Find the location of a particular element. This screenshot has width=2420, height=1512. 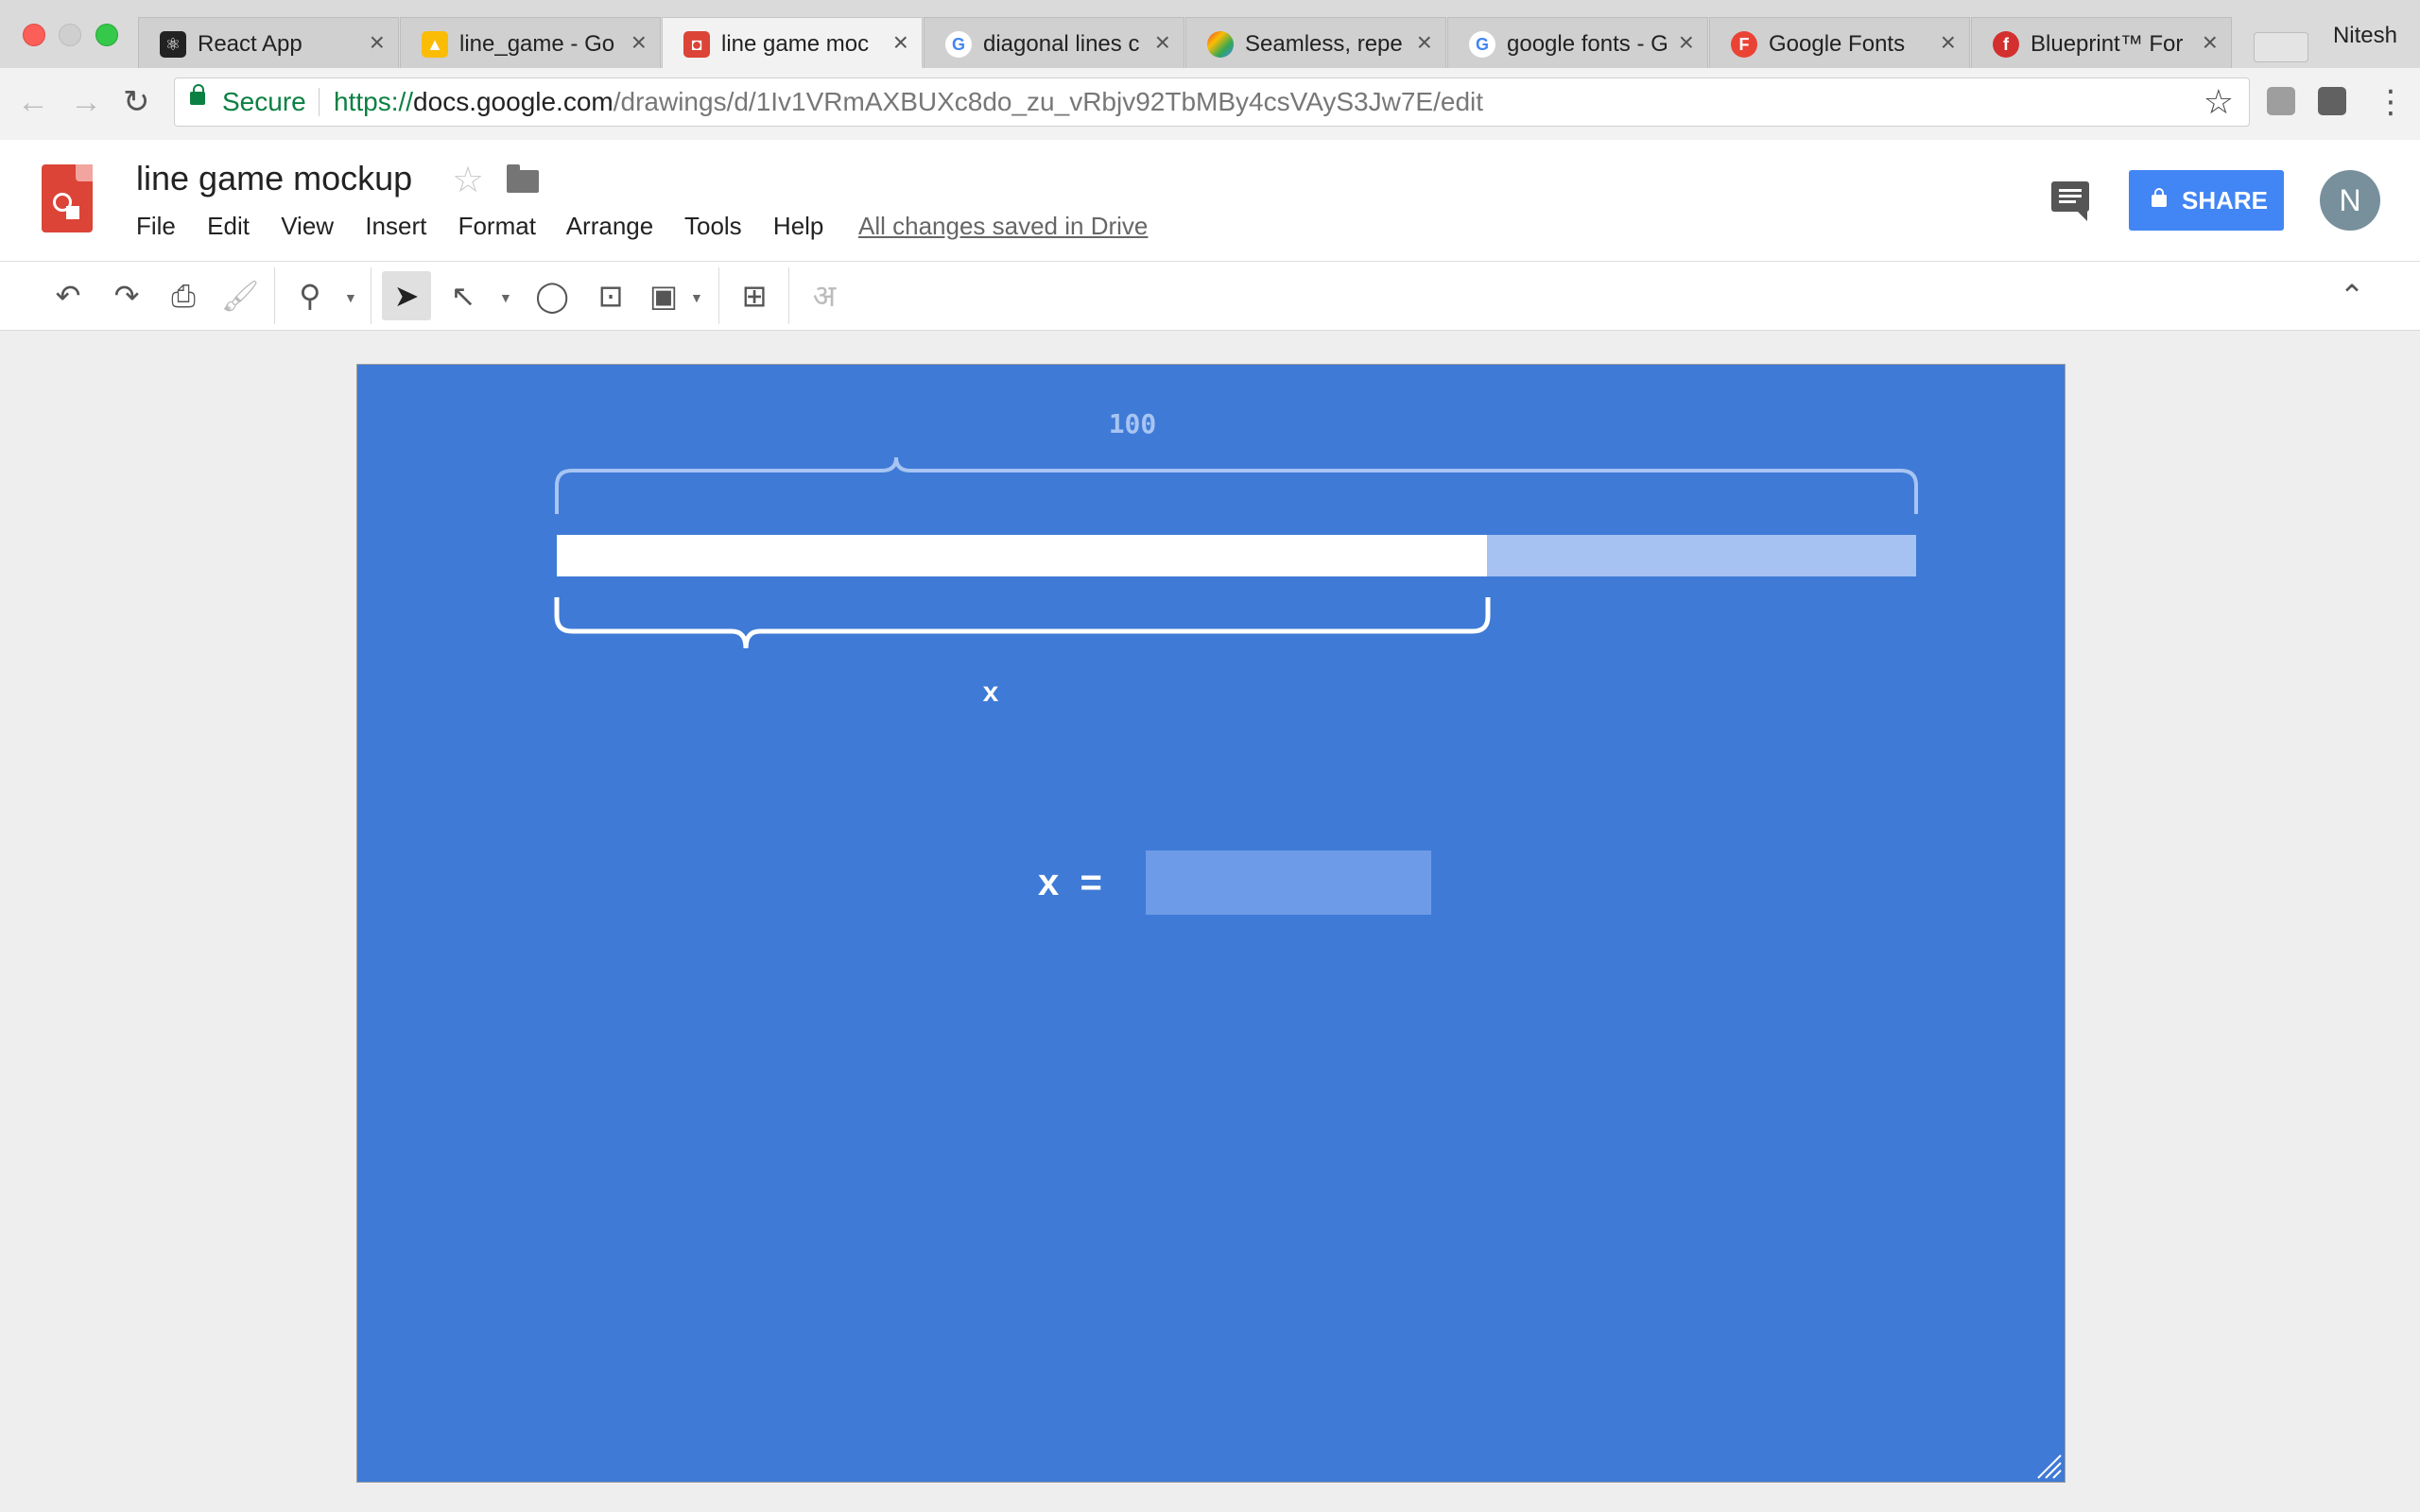

undo-icon: ↶ is located at coordinates (68, 295).